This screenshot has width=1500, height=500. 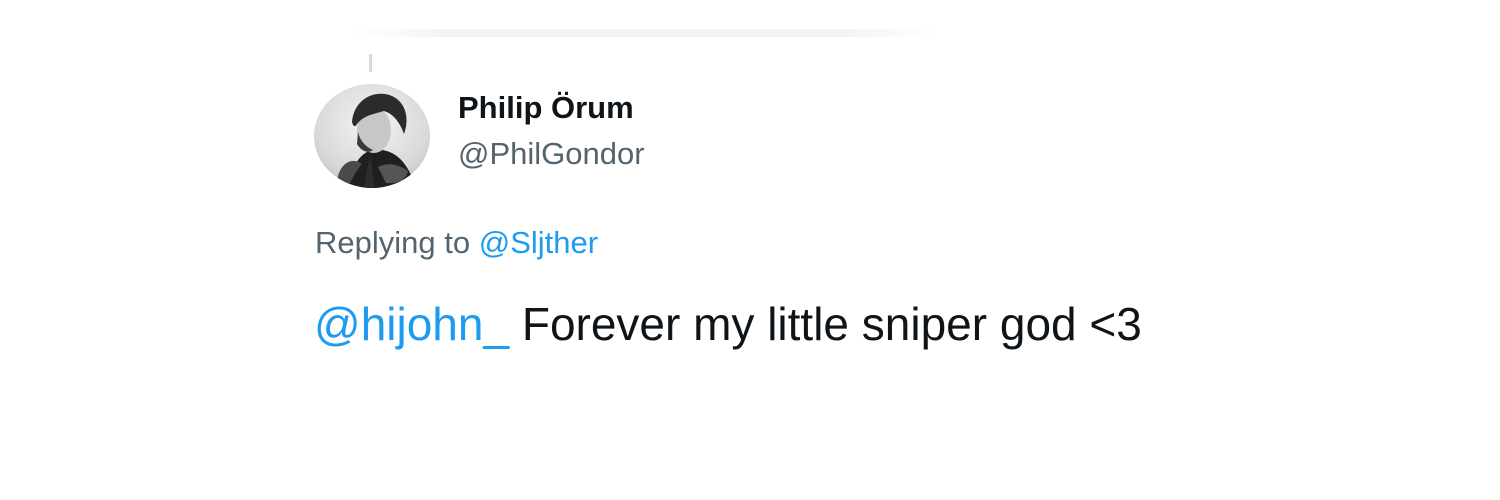 What do you see at coordinates (831, 324) in the screenshot?
I see `tweet-message: Forever my little sniper god <3` at bounding box center [831, 324].